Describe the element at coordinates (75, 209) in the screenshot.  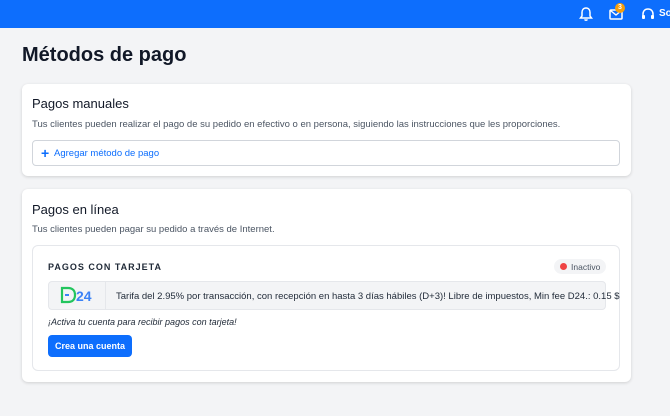
I see `online-payments-title: Pagos en línea` at that location.